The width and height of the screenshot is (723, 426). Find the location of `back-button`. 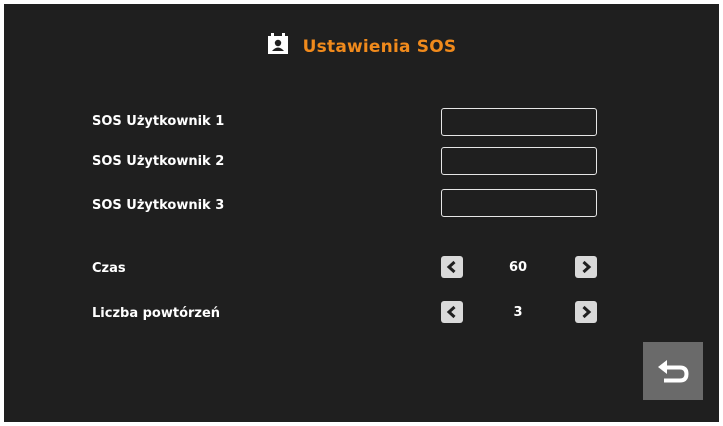

back-button is located at coordinates (673, 371).